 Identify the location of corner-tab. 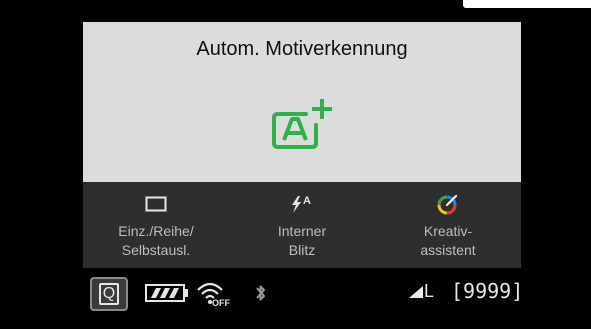
(527, 4).